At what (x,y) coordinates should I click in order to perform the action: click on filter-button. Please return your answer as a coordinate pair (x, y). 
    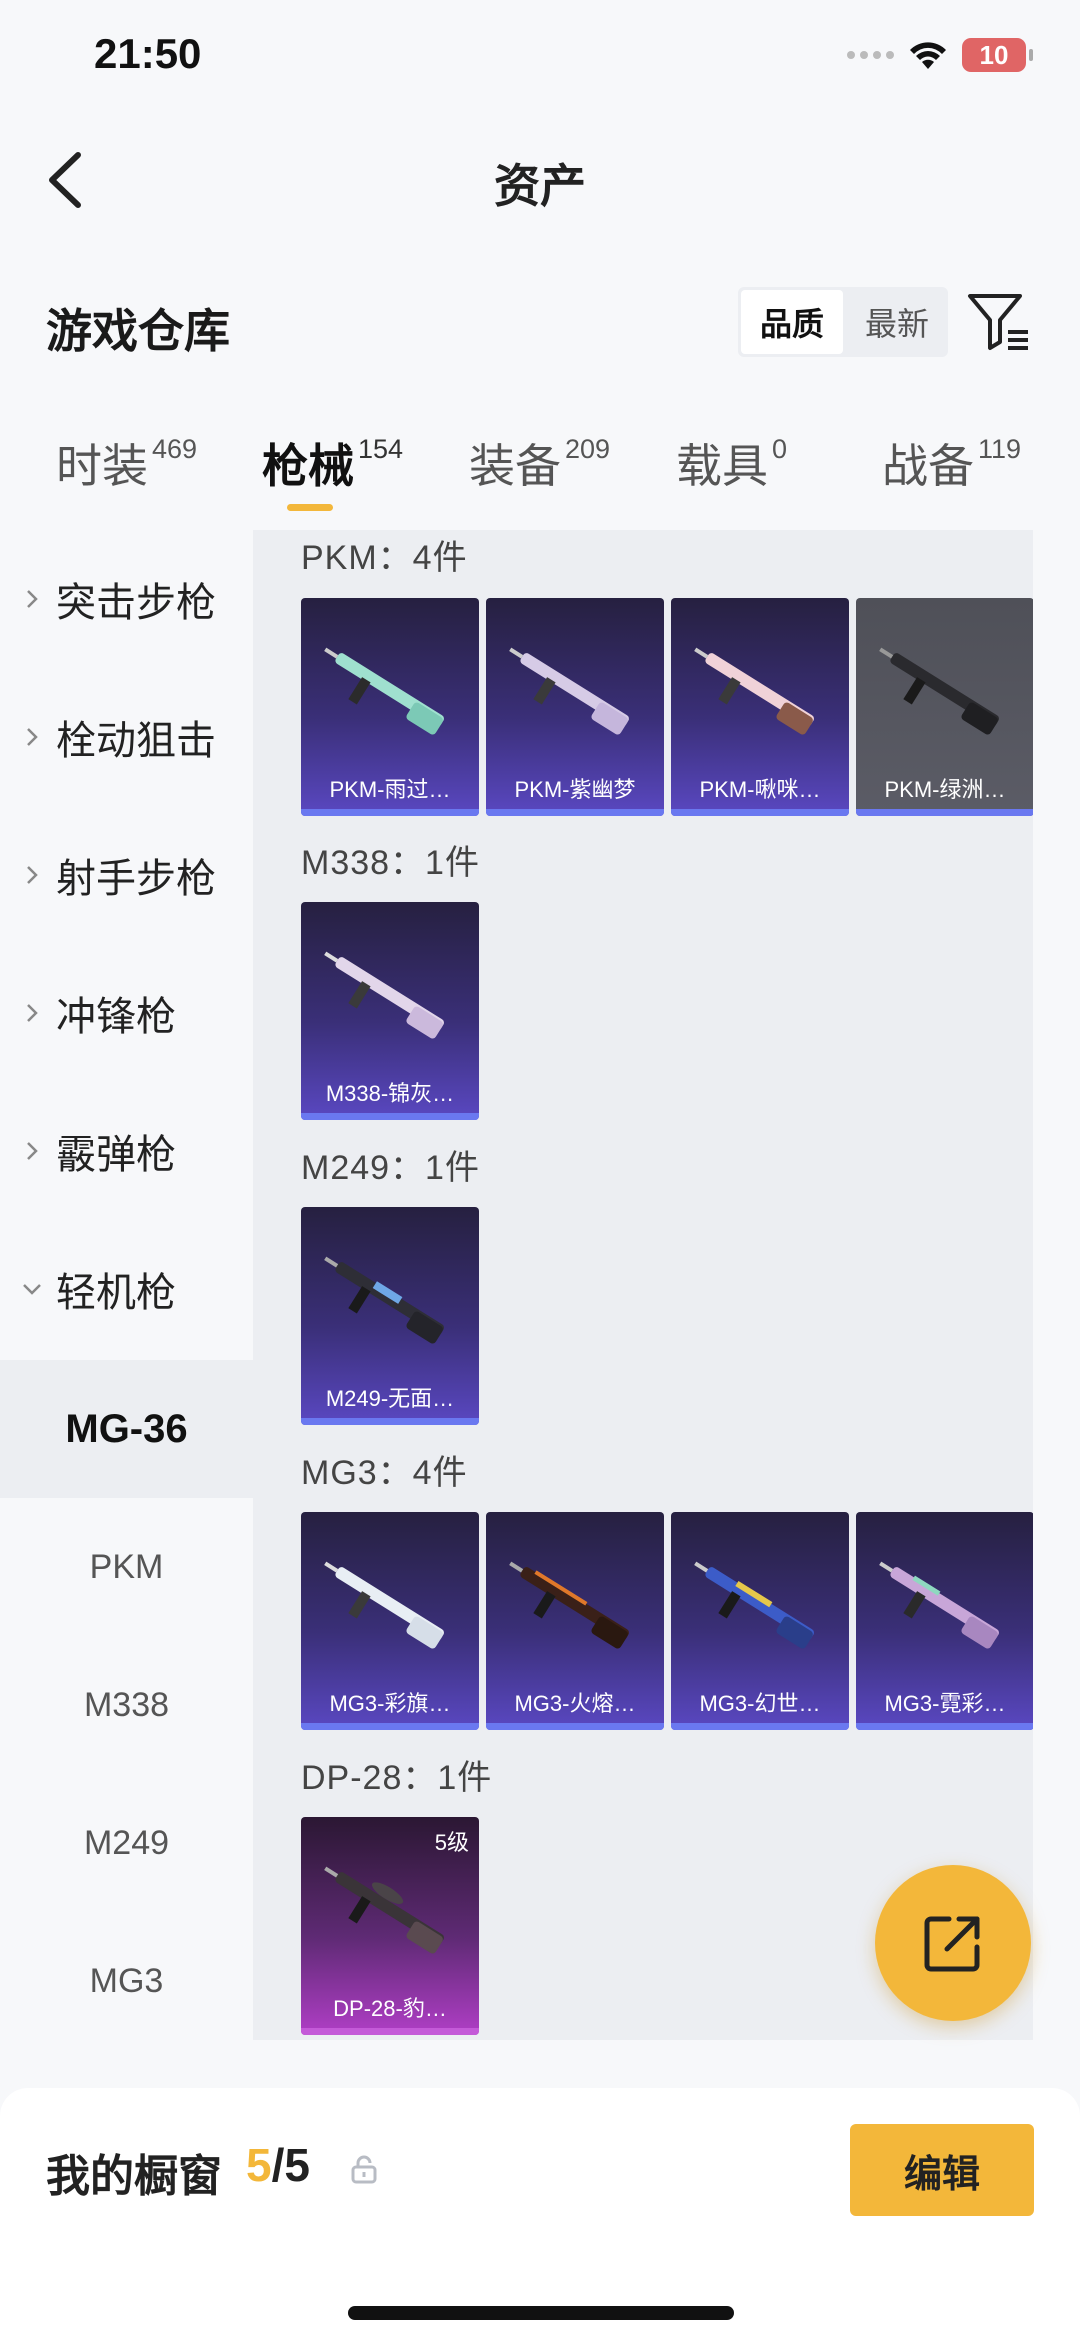
    Looking at the image, I should click on (999, 323).